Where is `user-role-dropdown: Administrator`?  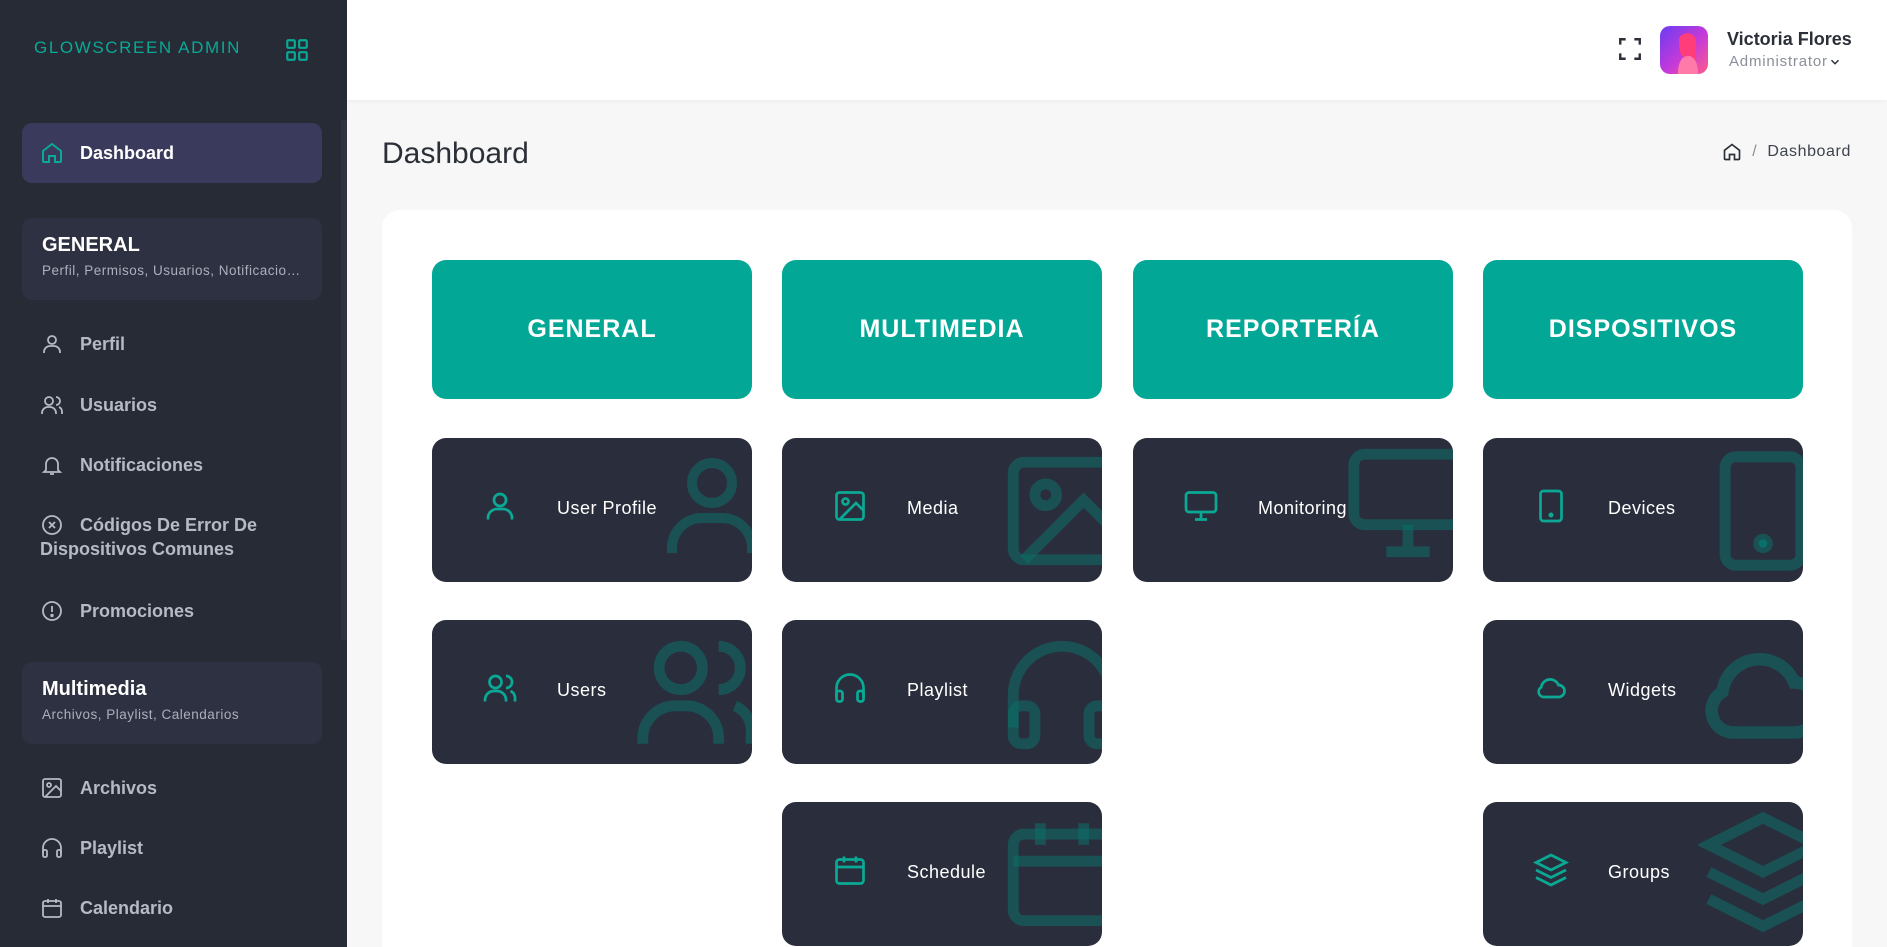 user-role-dropdown: Administrator is located at coordinates (1785, 61).